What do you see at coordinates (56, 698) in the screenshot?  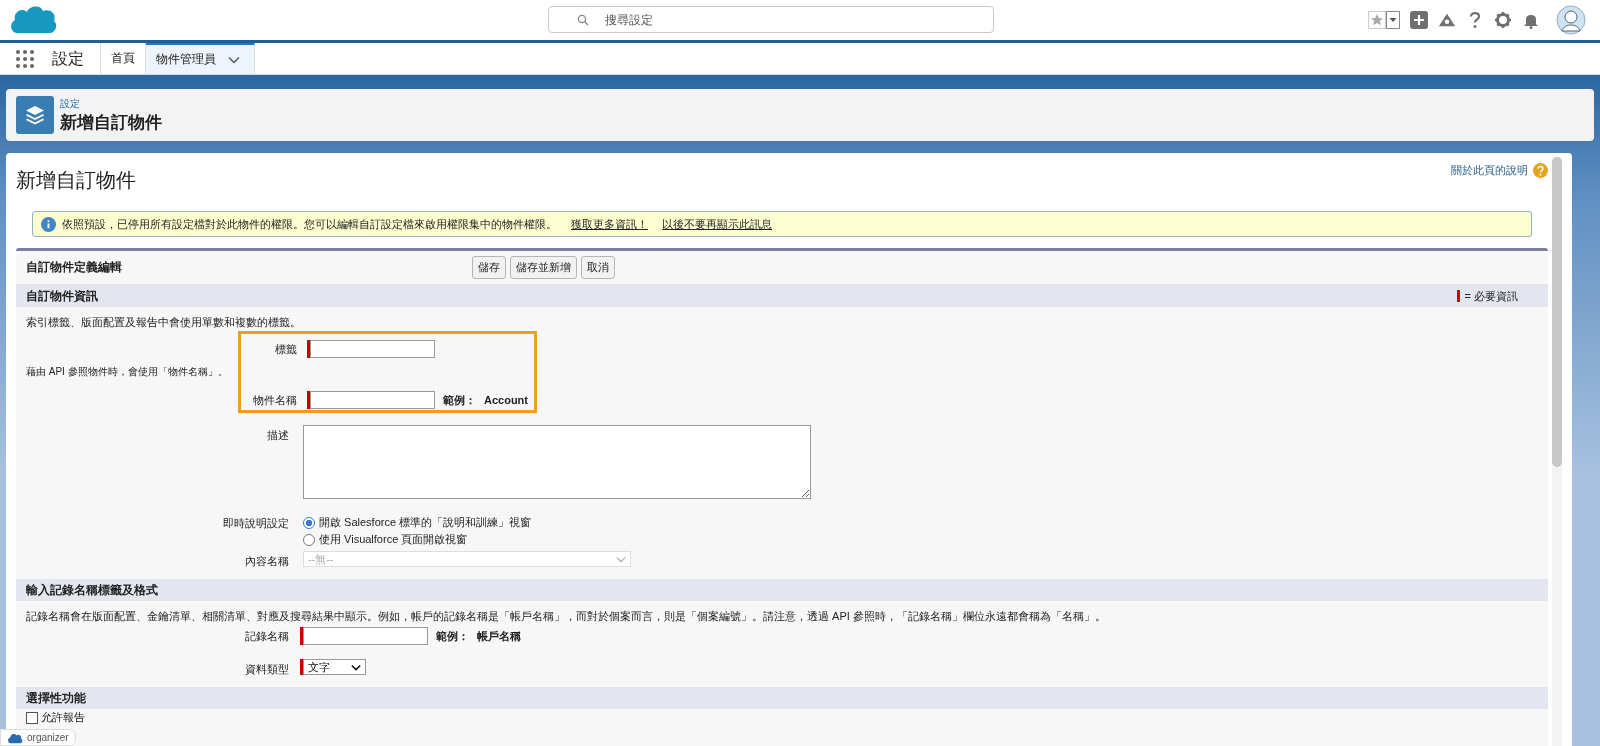 I see `section-title: 選擇性功能` at bounding box center [56, 698].